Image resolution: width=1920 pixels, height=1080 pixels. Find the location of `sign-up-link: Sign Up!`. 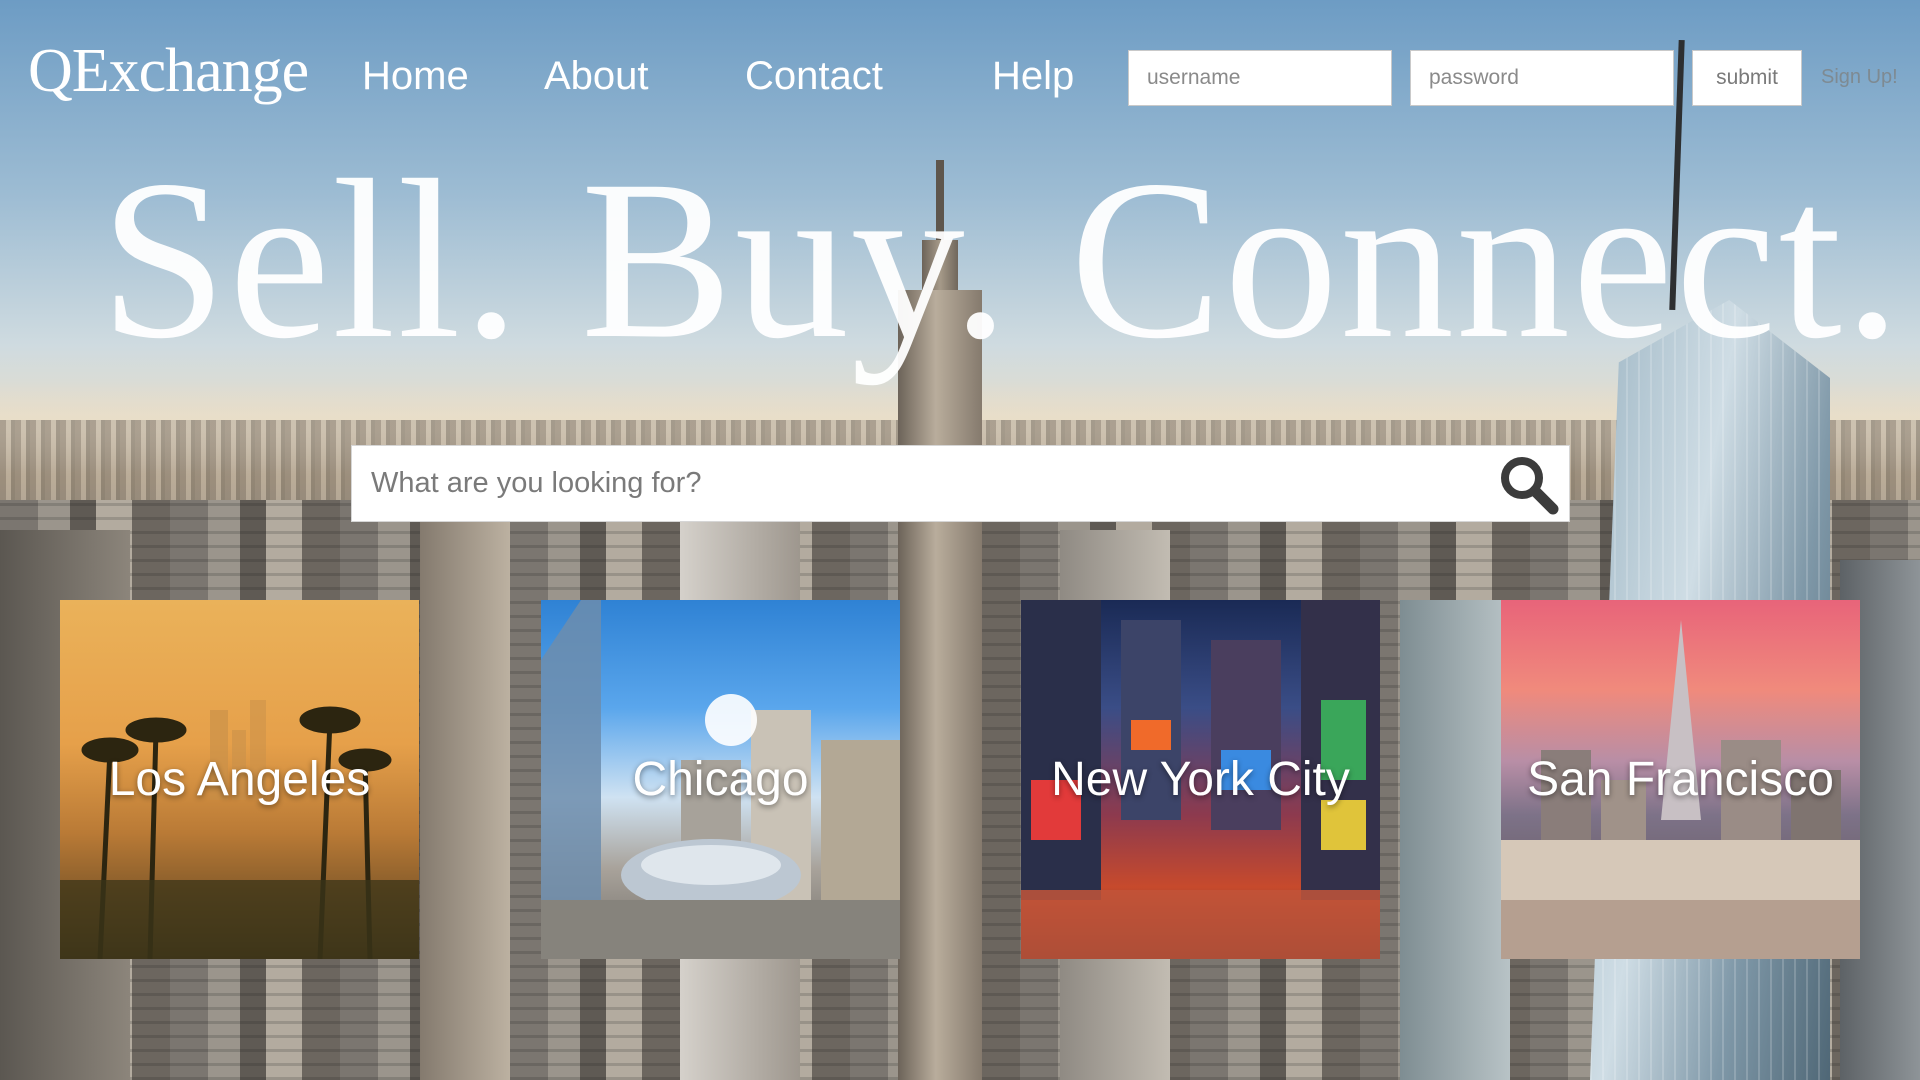

sign-up-link: Sign Up! is located at coordinates (1859, 77).